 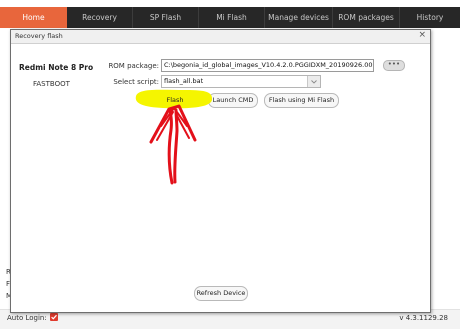 What do you see at coordinates (423, 318) in the screenshot?
I see `version-label: v 4.3.1129.28` at bounding box center [423, 318].